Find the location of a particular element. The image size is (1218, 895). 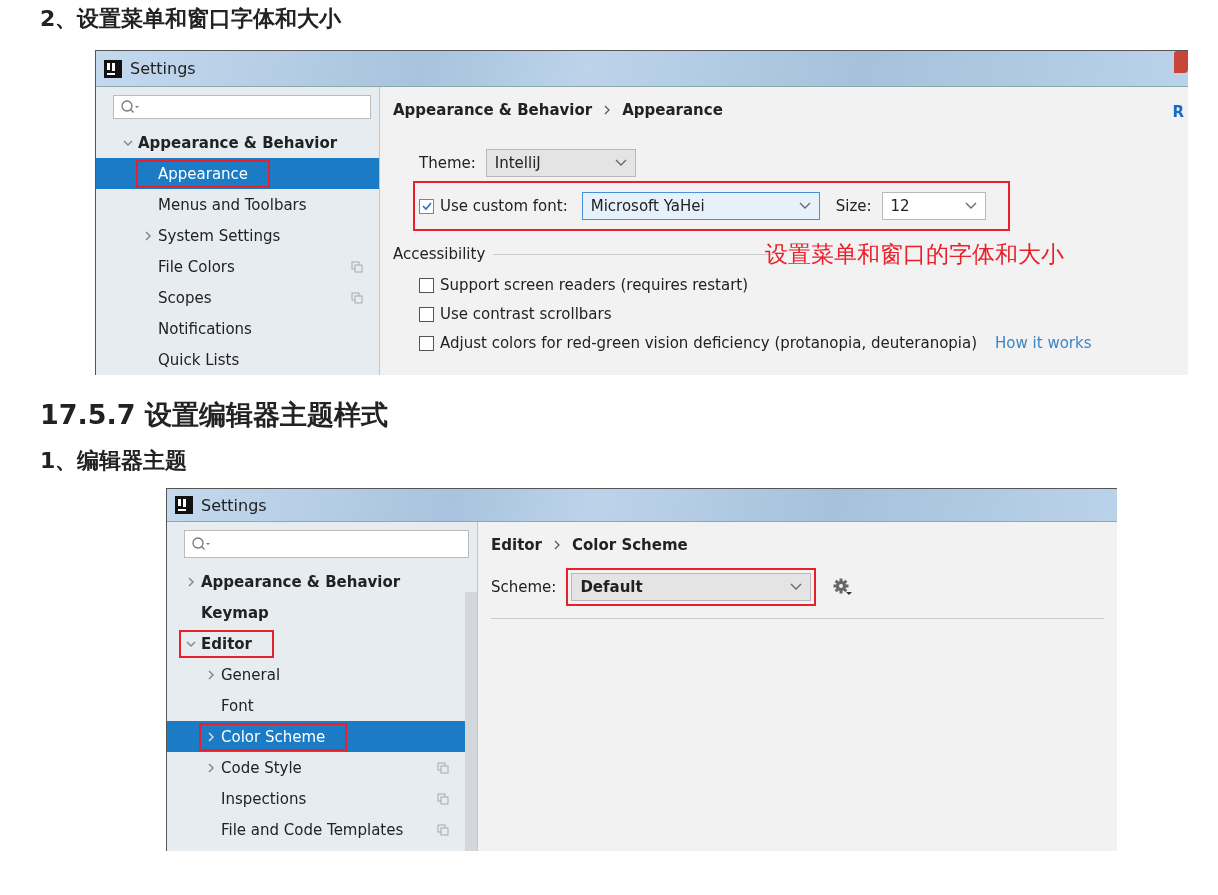

tree-item-label: Quick Lists is located at coordinates (199, 359).